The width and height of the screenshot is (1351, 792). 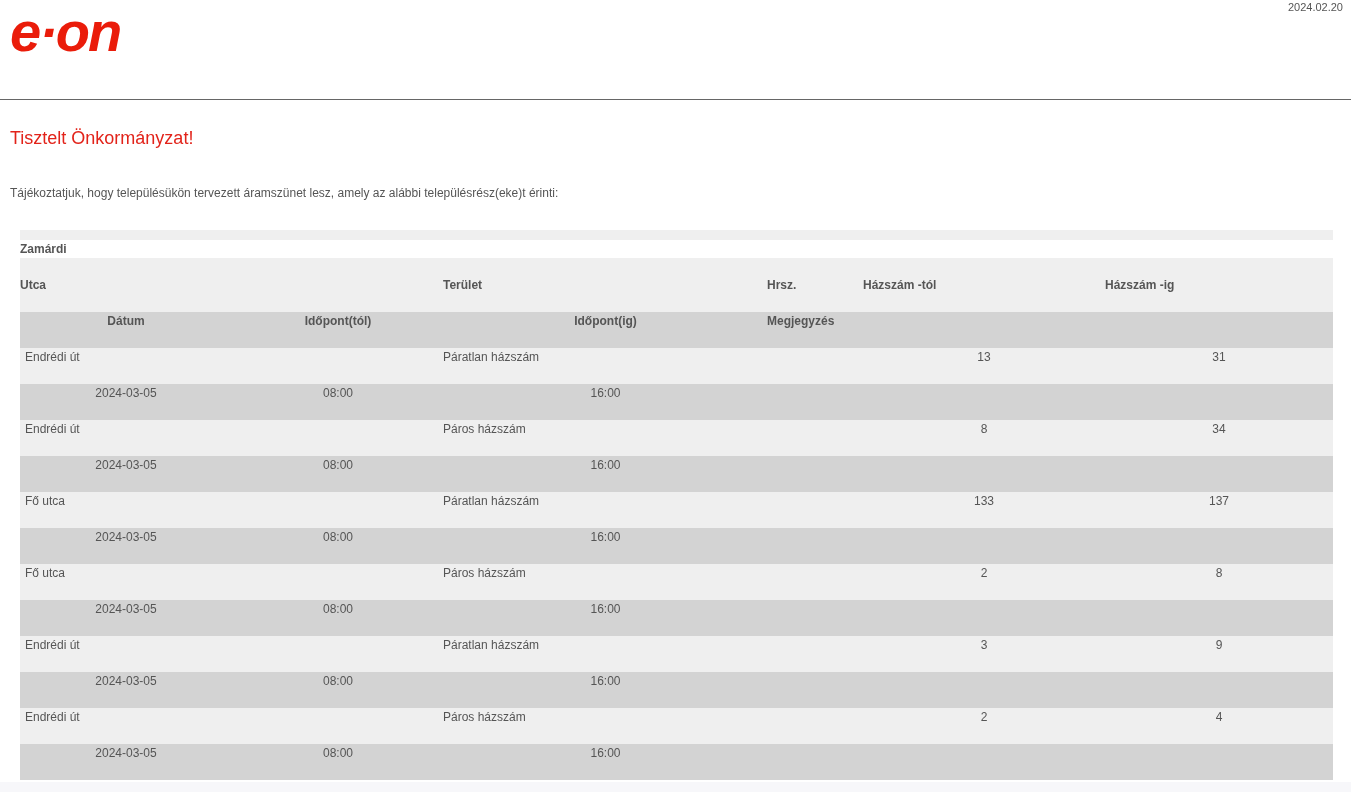 What do you see at coordinates (1219, 645) in the screenshot?
I see `table-cell: 9` at bounding box center [1219, 645].